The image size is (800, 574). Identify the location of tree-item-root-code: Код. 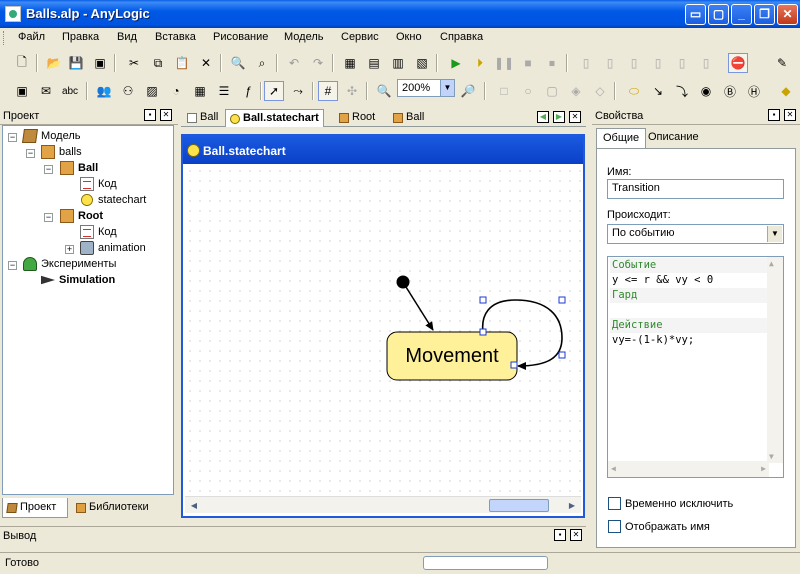
(98, 232).